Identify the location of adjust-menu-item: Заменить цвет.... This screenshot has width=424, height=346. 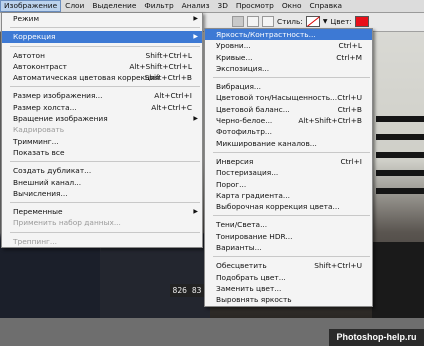
(288, 288).